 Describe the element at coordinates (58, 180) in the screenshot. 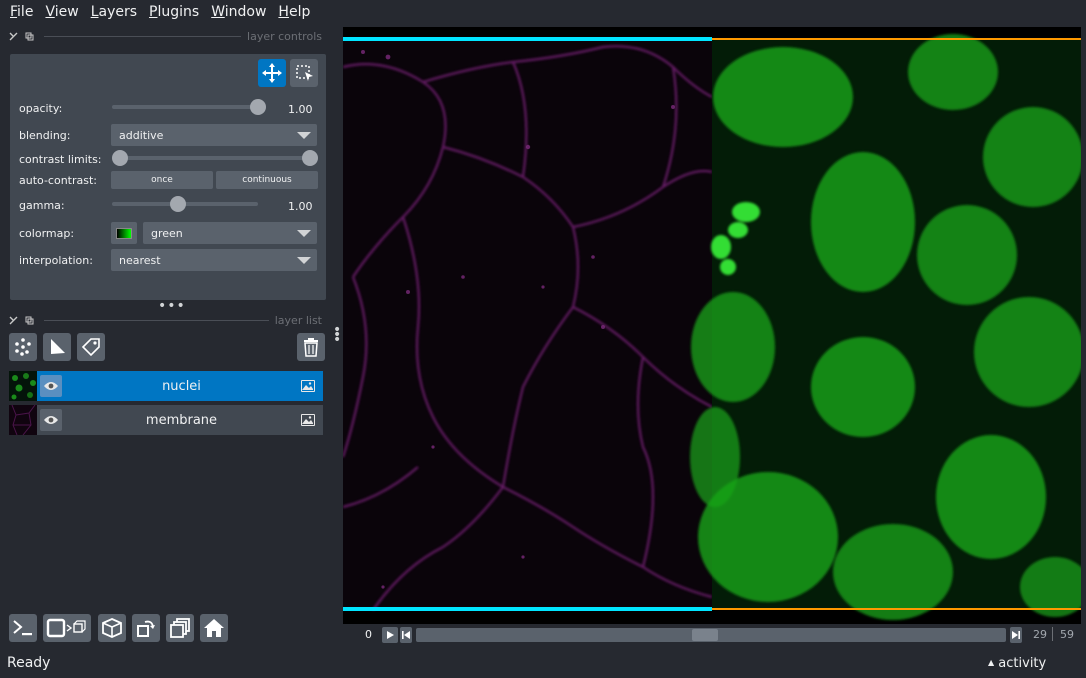

I see `auto-contrast-label: auto-contrast:` at that location.